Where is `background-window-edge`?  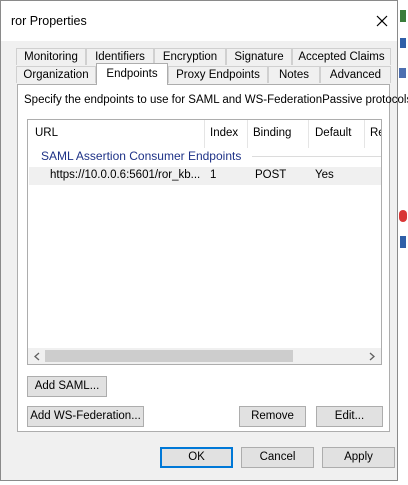 background-window-edge is located at coordinates (403, 242).